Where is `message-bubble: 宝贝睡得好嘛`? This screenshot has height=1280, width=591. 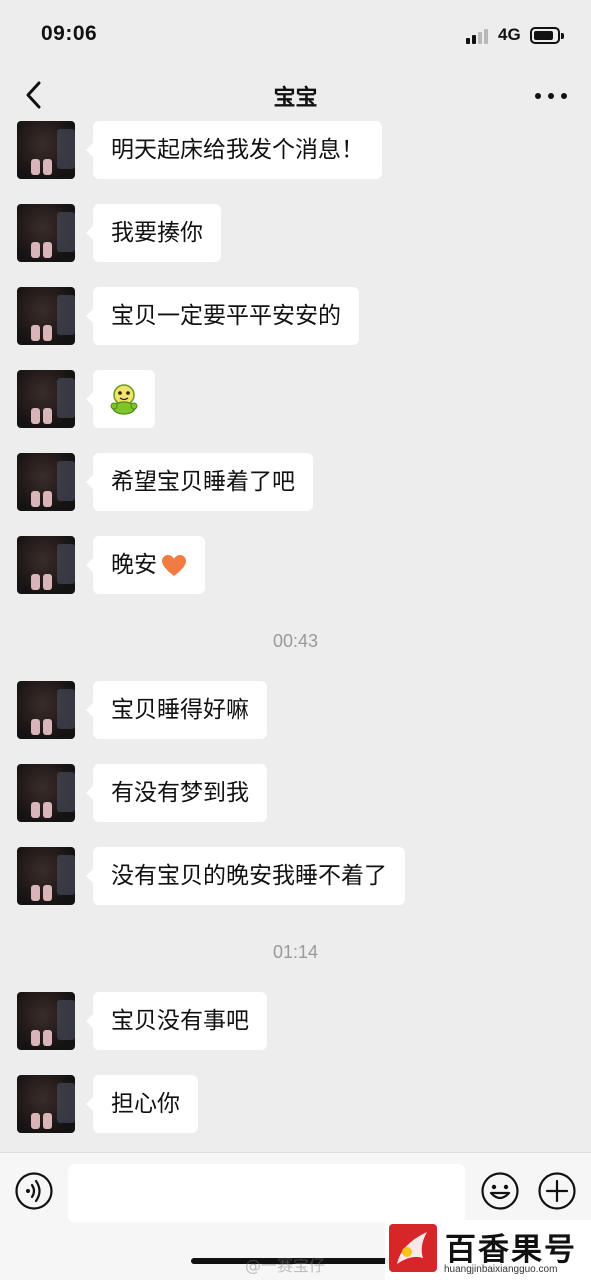
message-bubble: 宝贝睡得好嘛 is located at coordinates (176, 710).